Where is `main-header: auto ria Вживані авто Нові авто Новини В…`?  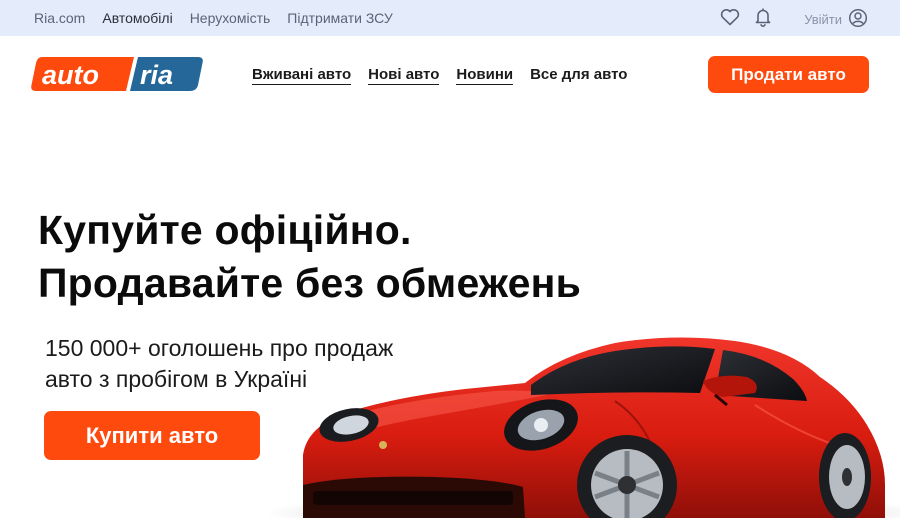
main-header: auto ria Вживані авто Нові авто Новини В… is located at coordinates (450, 74).